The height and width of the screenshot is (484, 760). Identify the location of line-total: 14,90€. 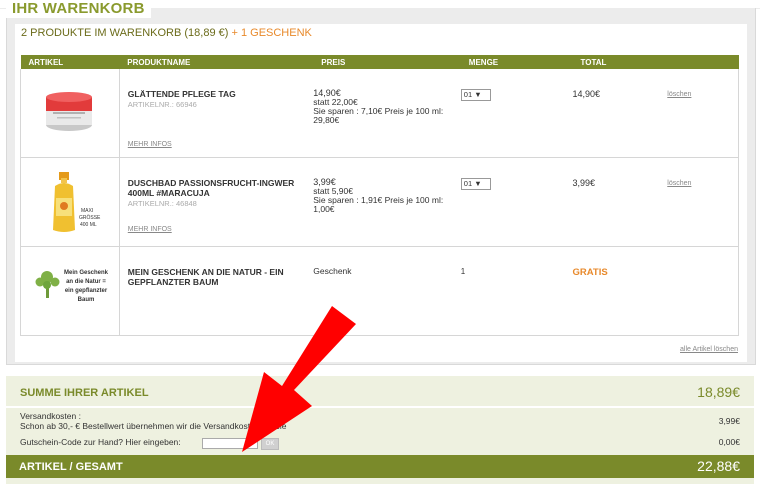
(586, 94).